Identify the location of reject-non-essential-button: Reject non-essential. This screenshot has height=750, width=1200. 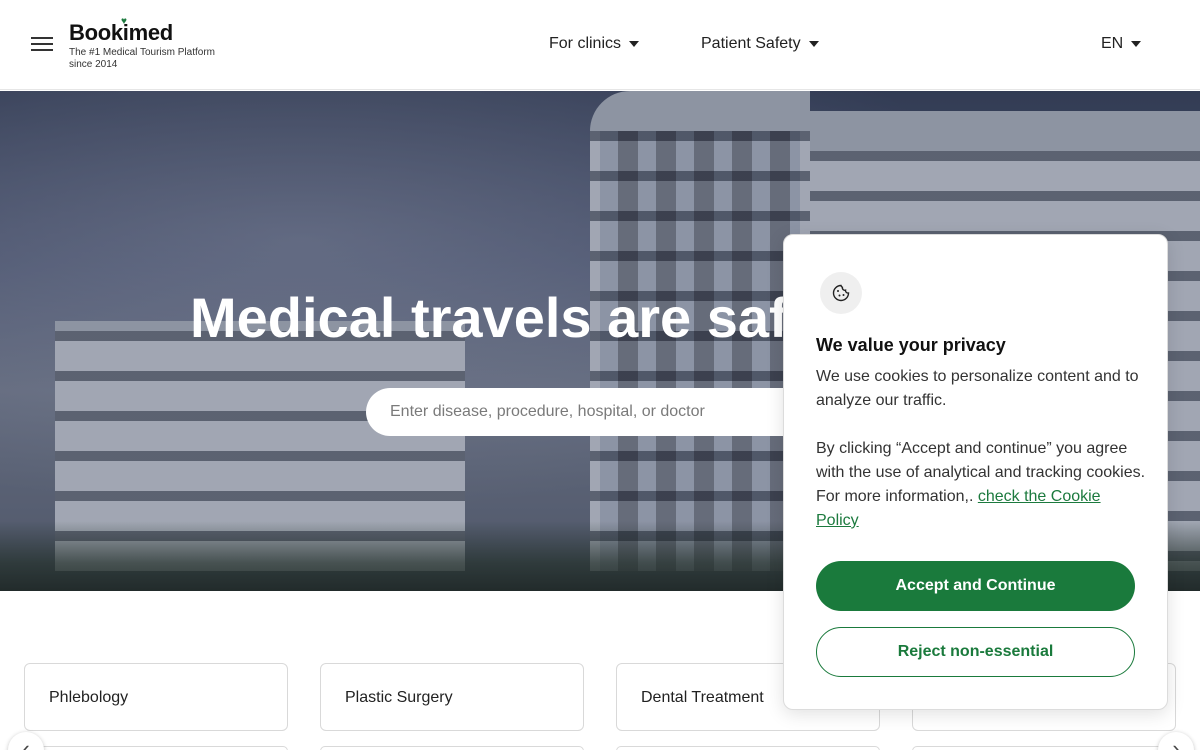
(975, 652).